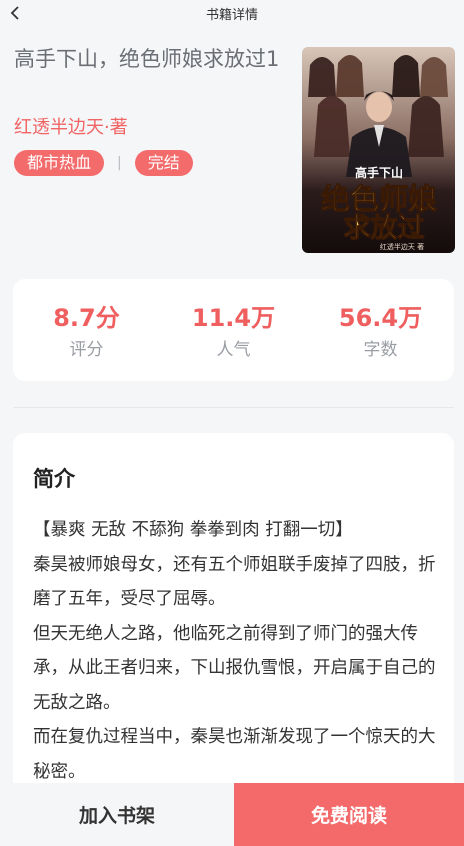  Describe the element at coordinates (233, 350) in the screenshot. I see `stat-label: 人气` at that location.